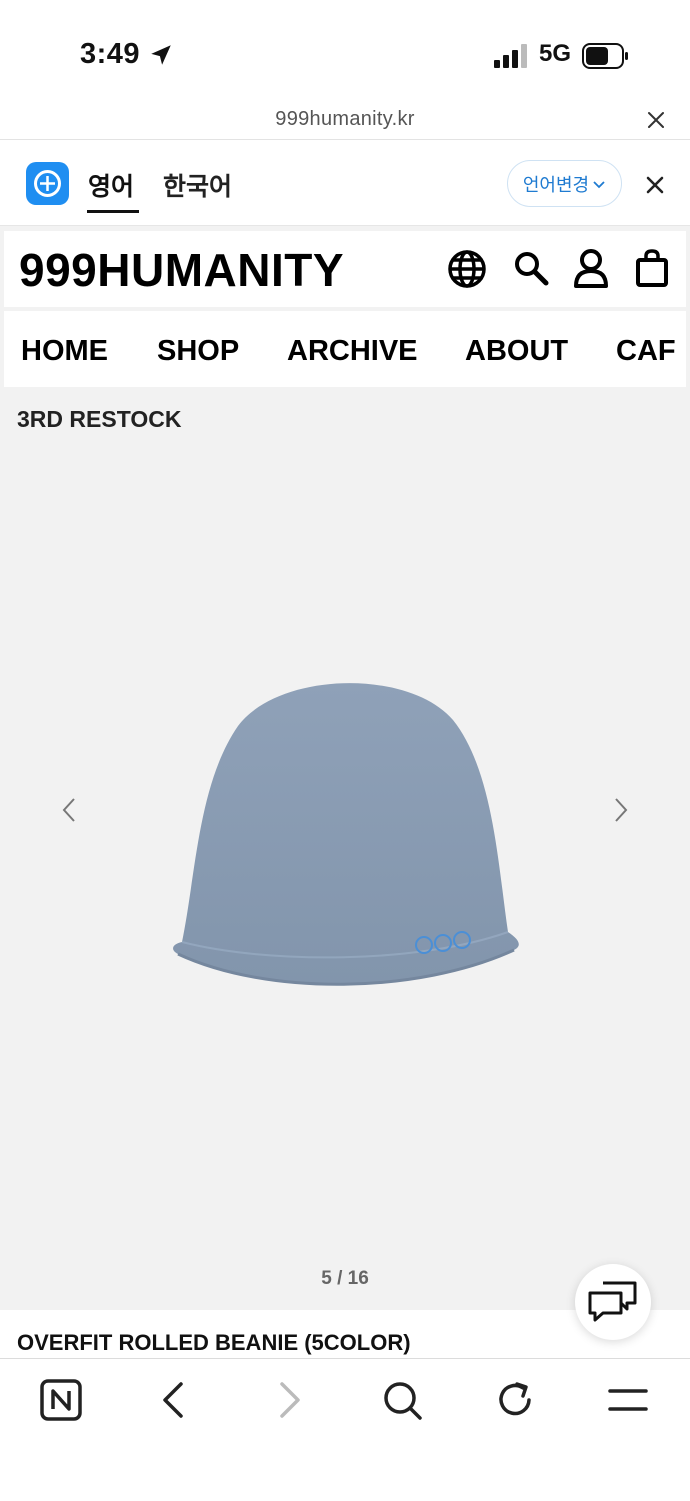 This screenshot has width=690, height=1501. Describe the element at coordinates (652, 268) in the screenshot. I see `bag-icon` at that location.